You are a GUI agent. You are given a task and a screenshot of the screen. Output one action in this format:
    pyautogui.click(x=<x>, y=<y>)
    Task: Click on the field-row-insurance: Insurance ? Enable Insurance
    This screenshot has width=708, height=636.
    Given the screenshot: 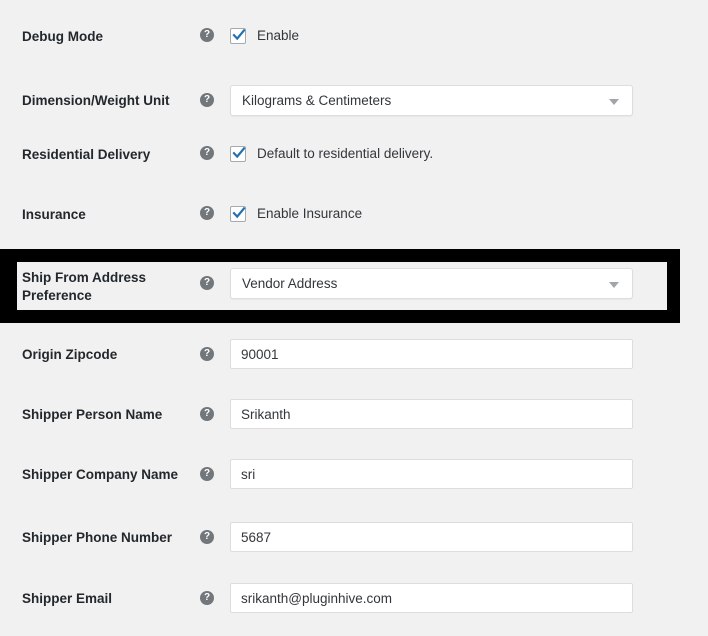 What is the action you would take?
    pyautogui.click(x=354, y=215)
    